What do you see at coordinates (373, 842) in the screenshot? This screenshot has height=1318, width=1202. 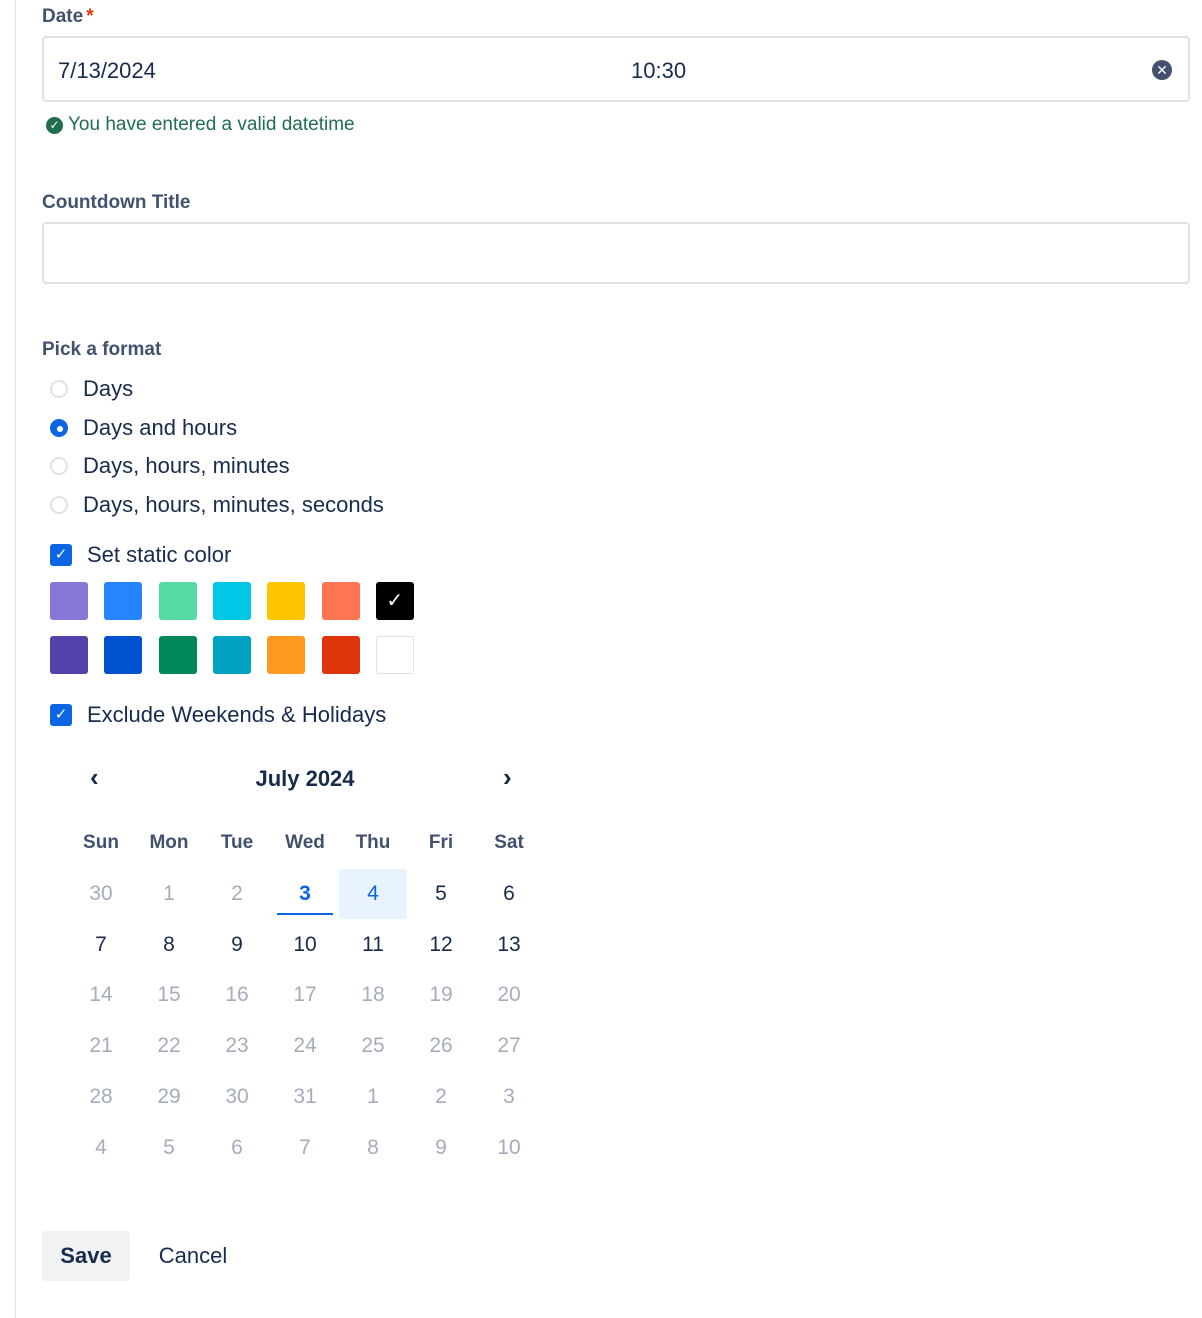 I see `weekday-header: Thu` at bounding box center [373, 842].